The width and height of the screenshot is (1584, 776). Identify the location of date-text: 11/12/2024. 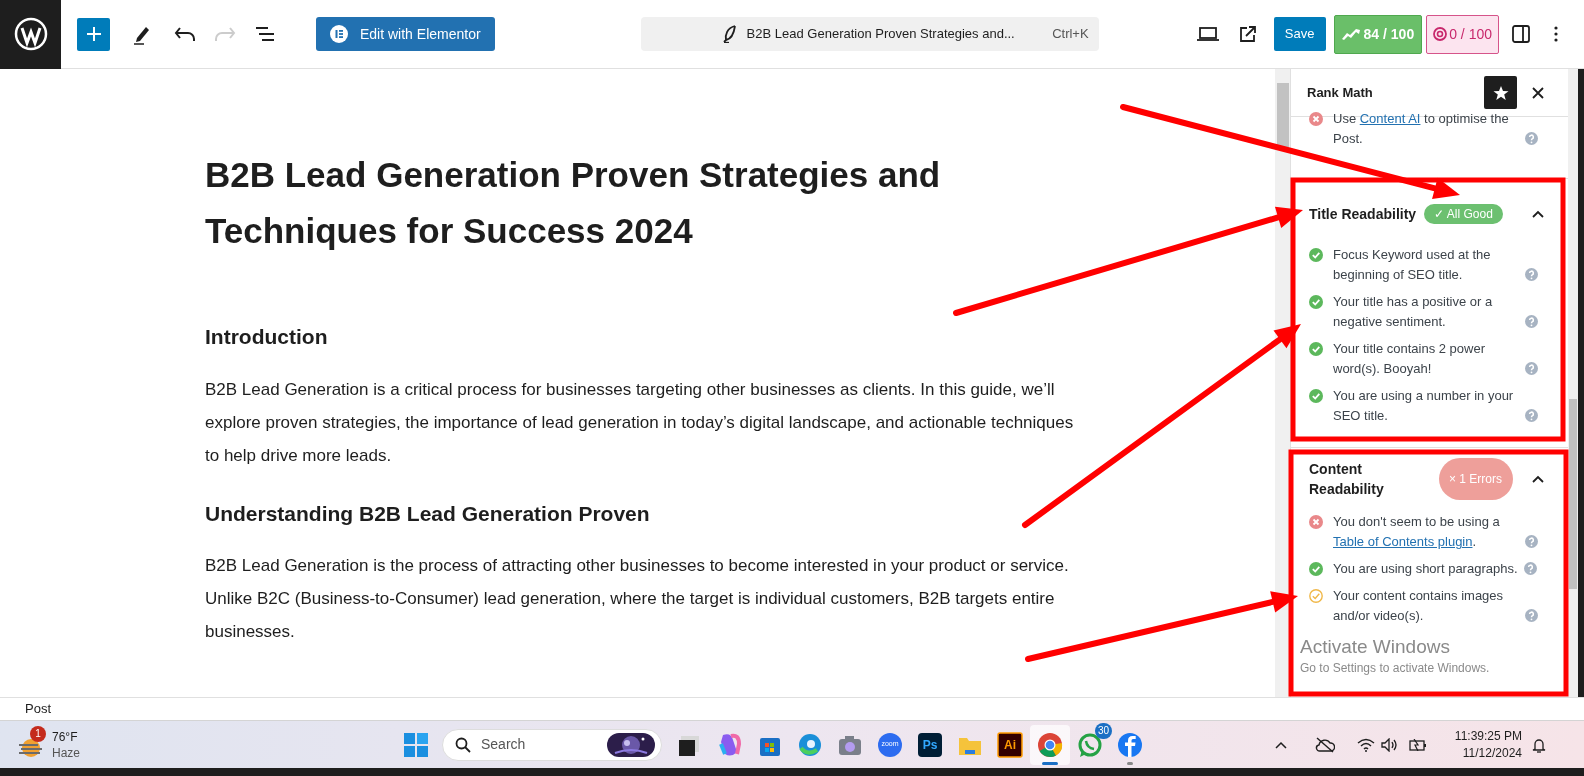
(1492, 753).